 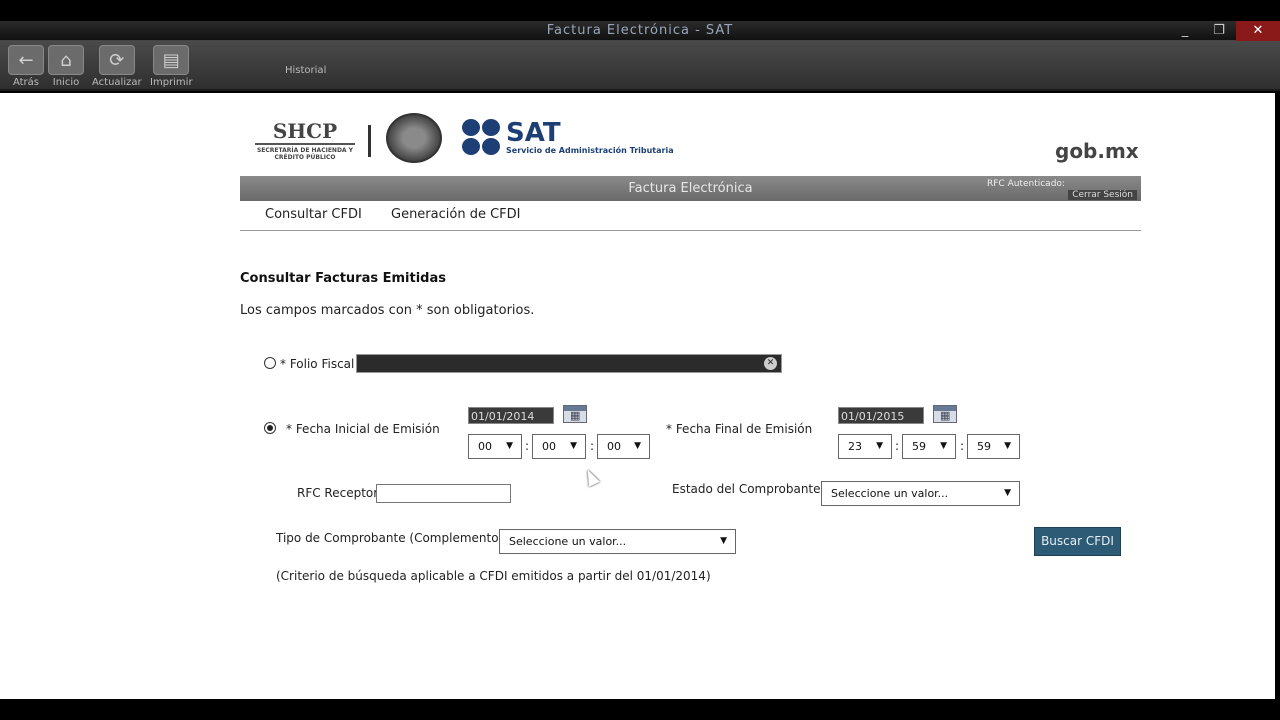 I want to click on refresh-icon: ⟳, so click(x=116, y=60).